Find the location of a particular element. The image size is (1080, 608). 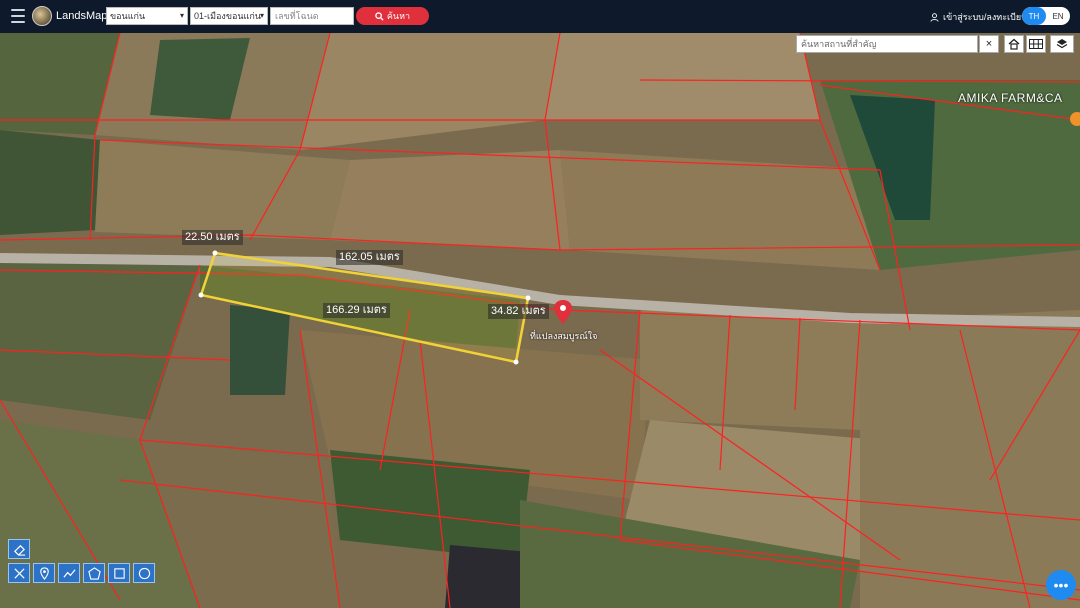

rectangle-tool-button is located at coordinates (119, 573).